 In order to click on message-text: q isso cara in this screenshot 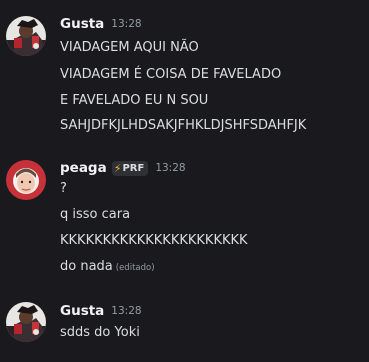, I will do `click(95, 214)`.